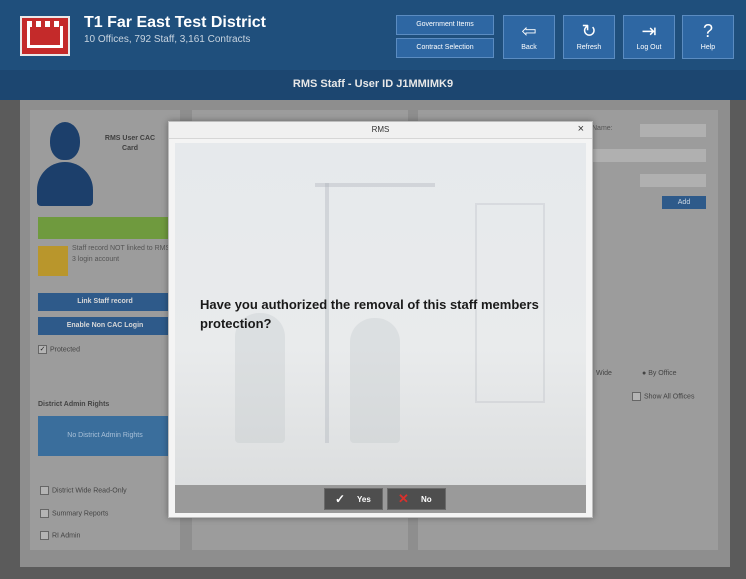 The height and width of the screenshot is (579, 746). Describe the element at coordinates (707, 31) in the screenshot. I see `help-icon: ?` at that location.